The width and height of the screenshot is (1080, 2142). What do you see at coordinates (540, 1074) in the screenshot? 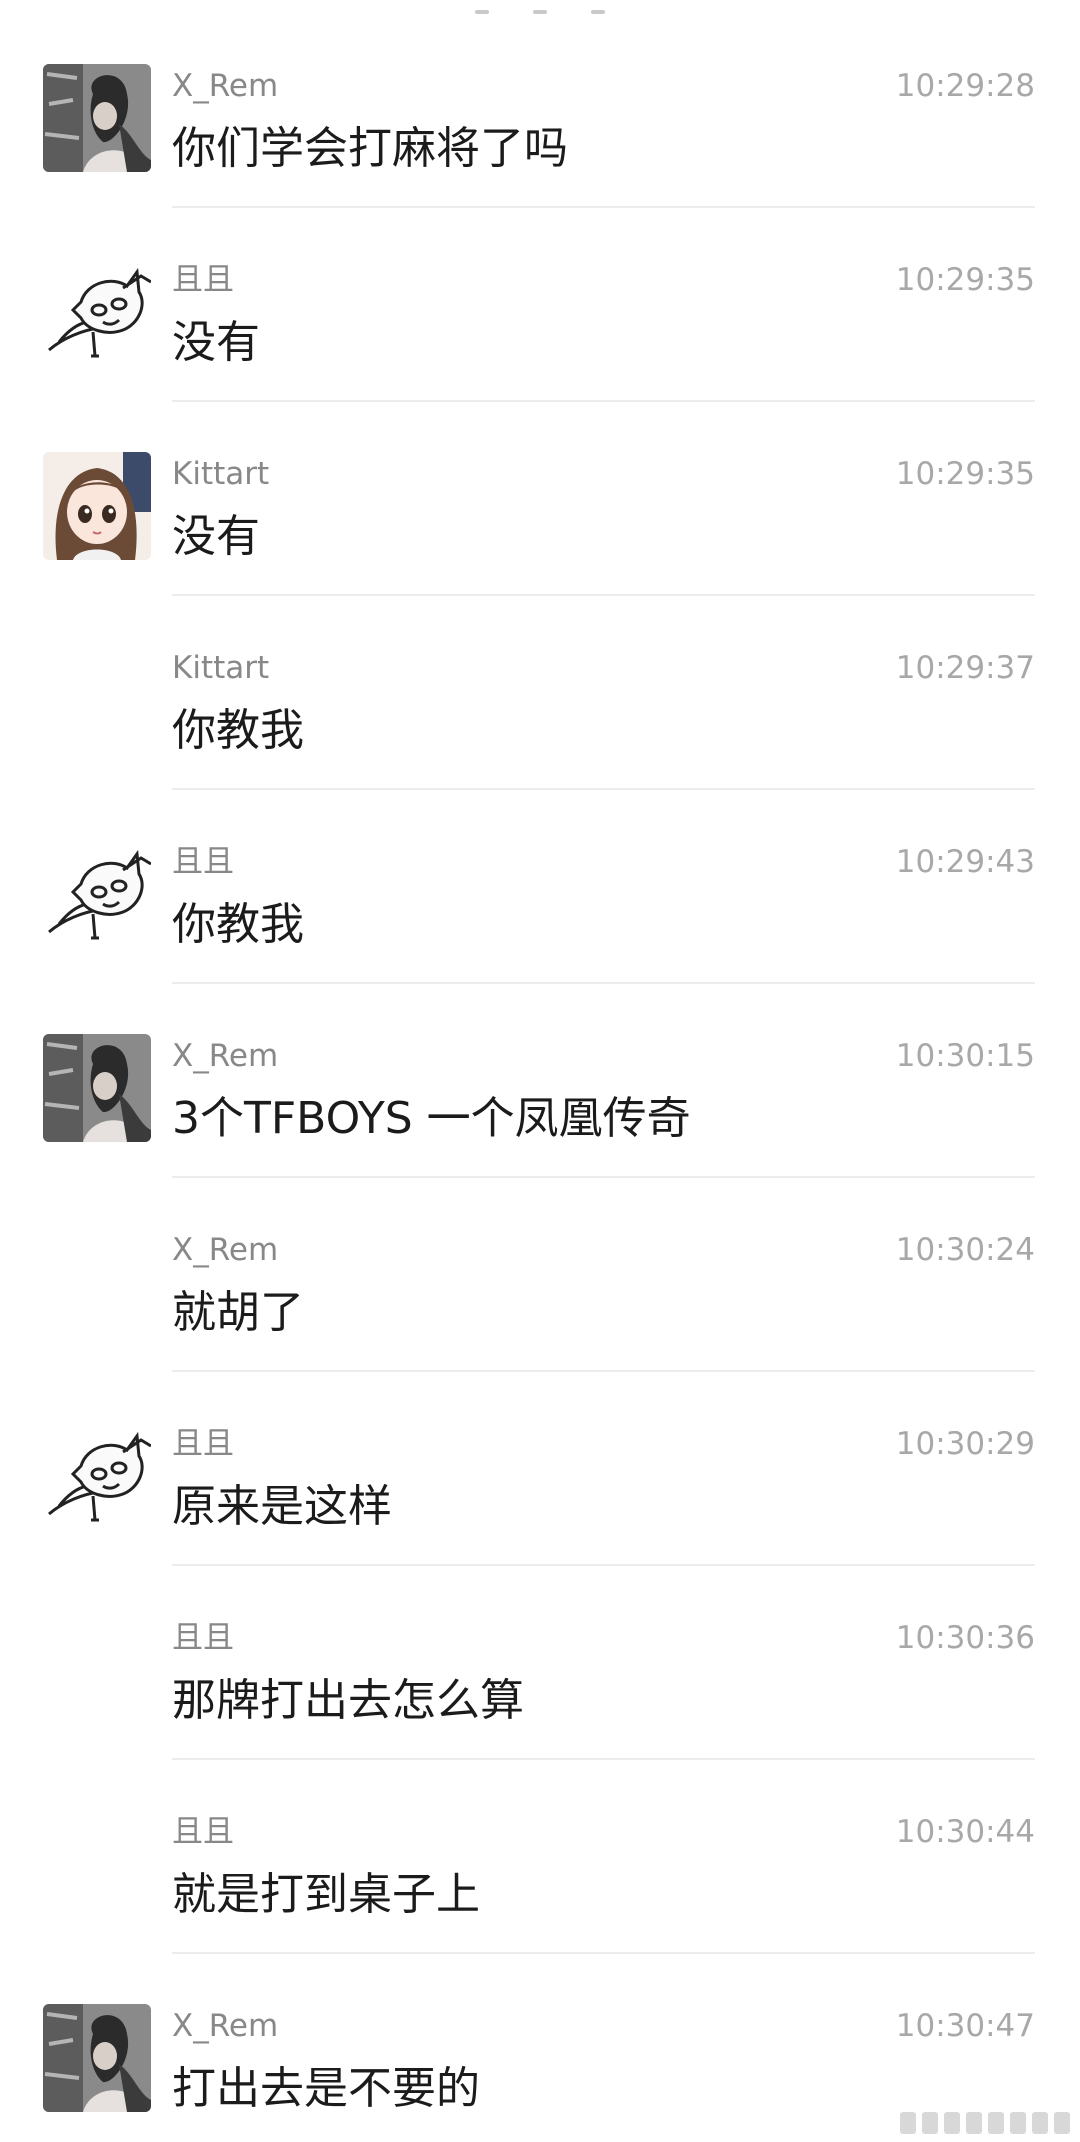
I see `chat-message: X_Rem 10:30:15 3个TFBOYS 一个凤凰传奇` at bounding box center [540, 1074].